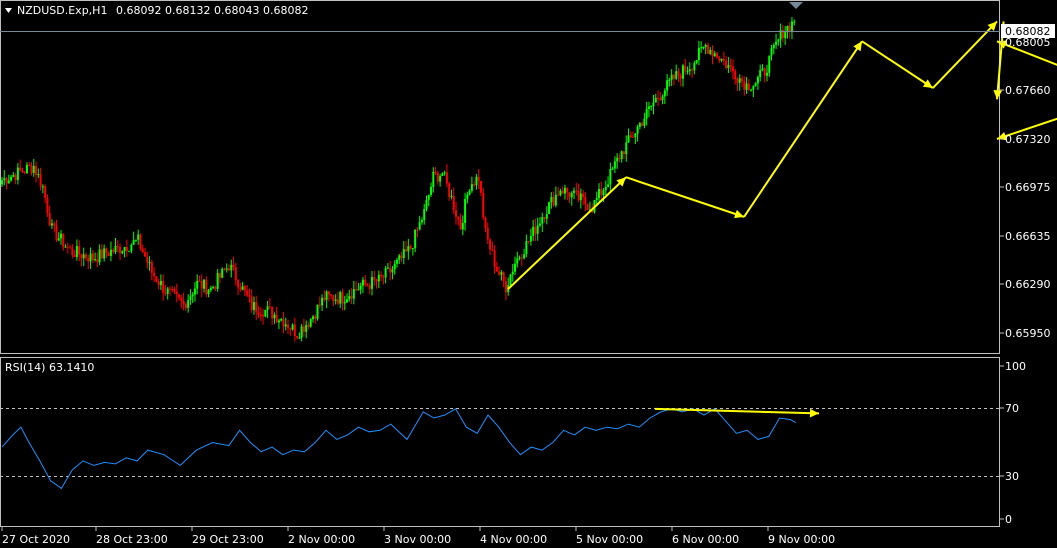 The width and height of the screenshot is (1057, 548). I want to click on symbol-dropdown-icon, so click(8, 10).